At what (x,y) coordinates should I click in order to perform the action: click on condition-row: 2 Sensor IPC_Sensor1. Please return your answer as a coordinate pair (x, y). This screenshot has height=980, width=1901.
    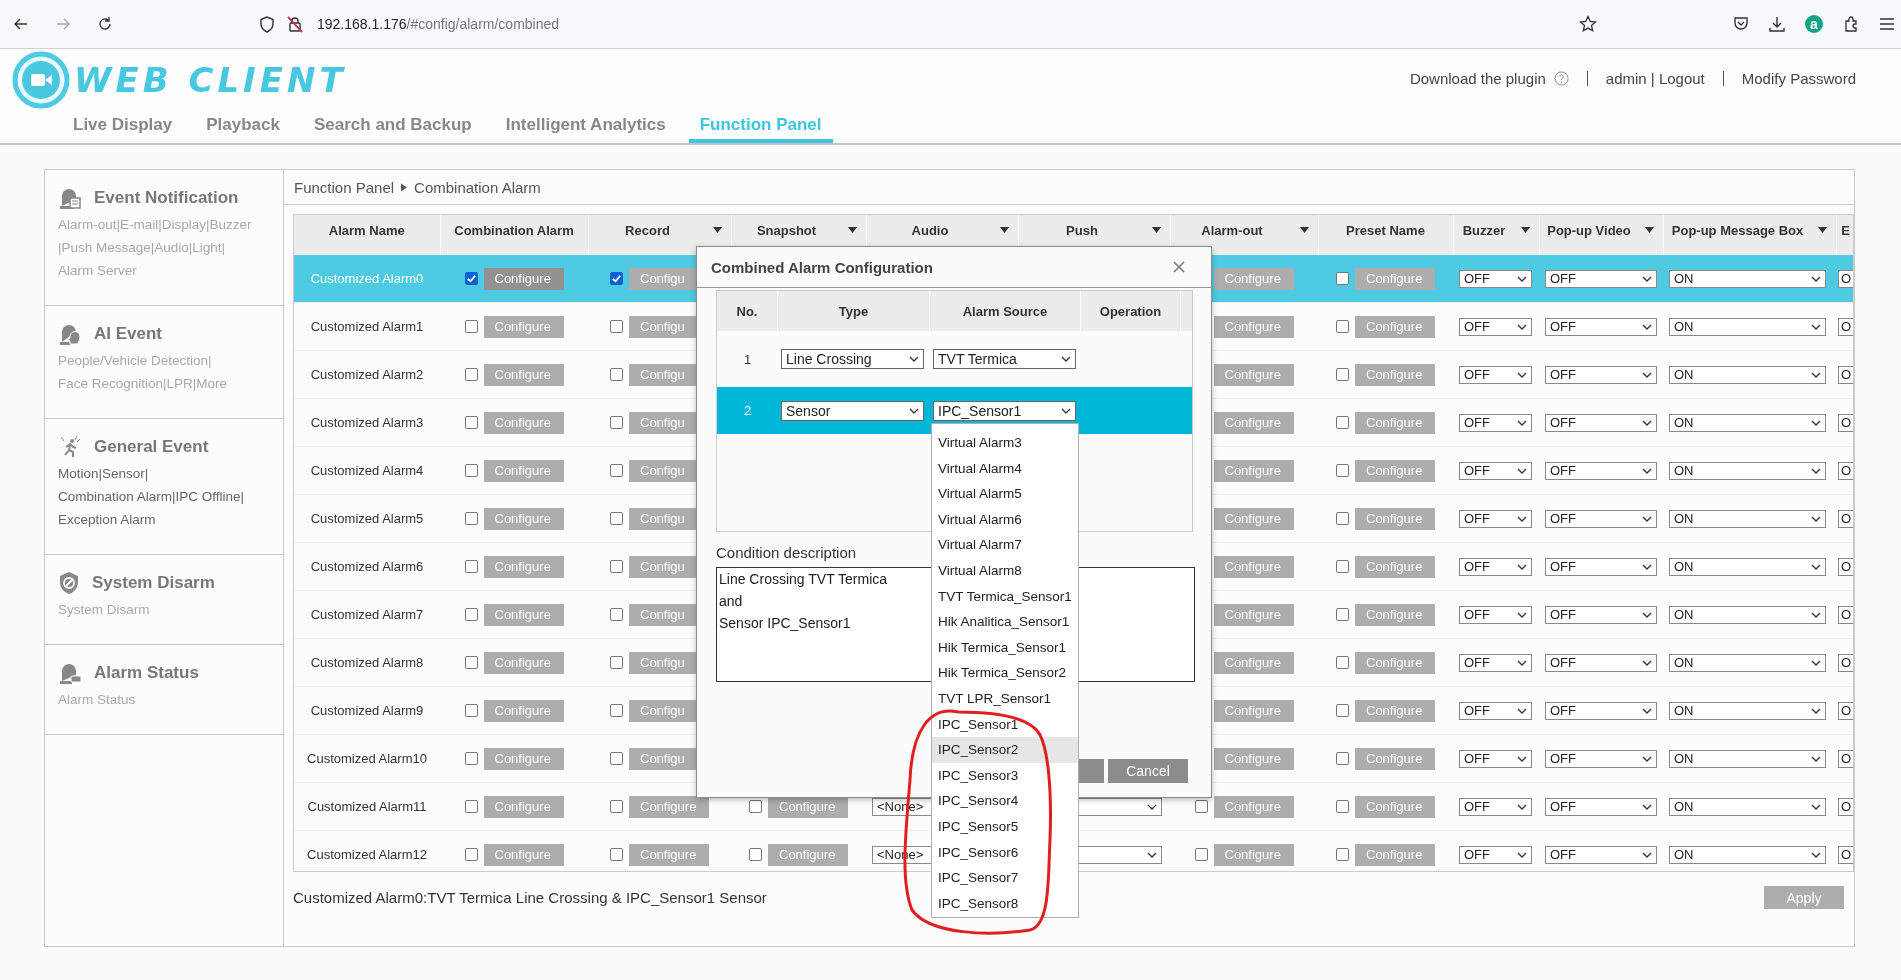
    Looking at the image, I should click on (954, 410).